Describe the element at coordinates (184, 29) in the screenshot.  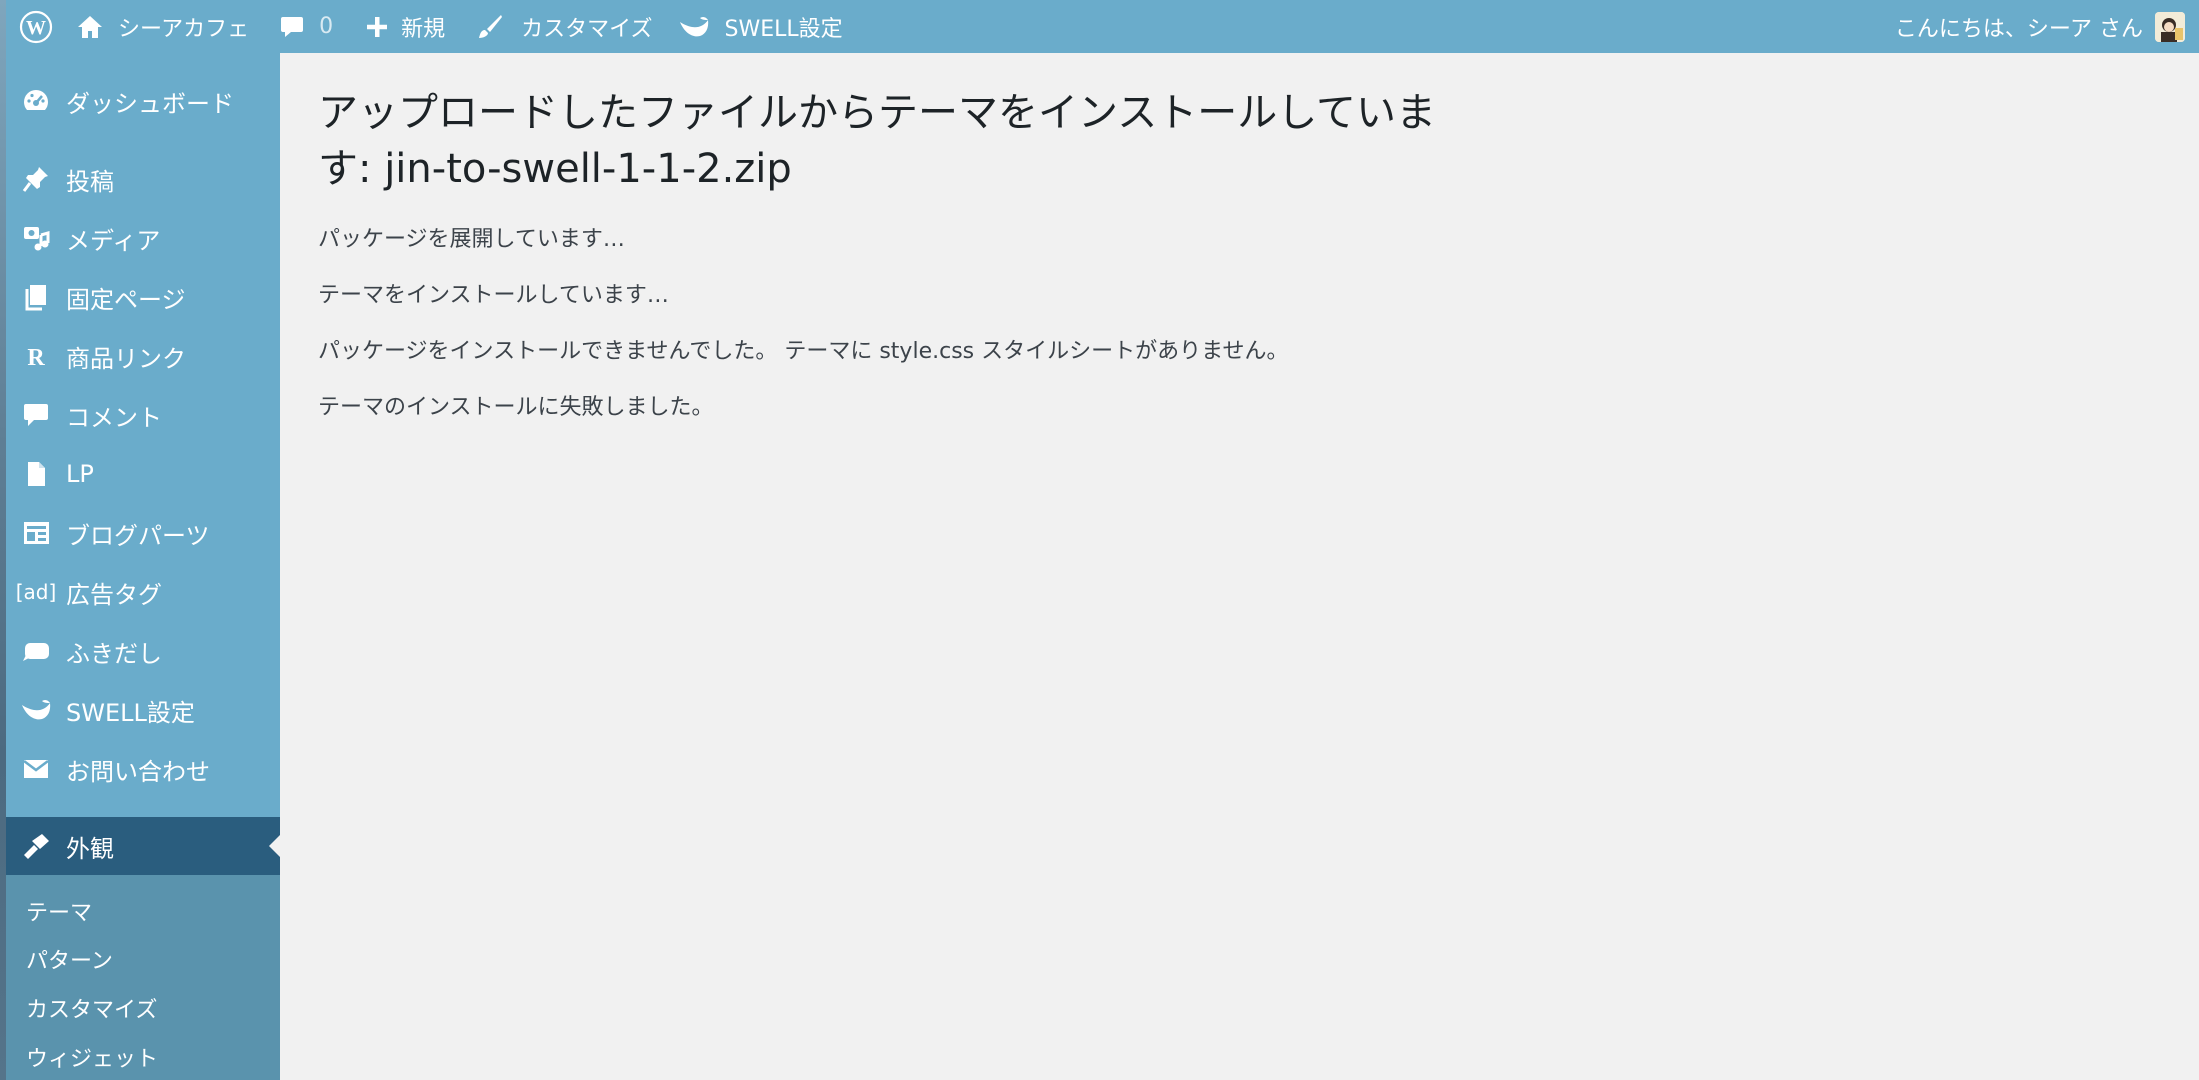
I see `site-name-label: シーアカフェ` at that location.